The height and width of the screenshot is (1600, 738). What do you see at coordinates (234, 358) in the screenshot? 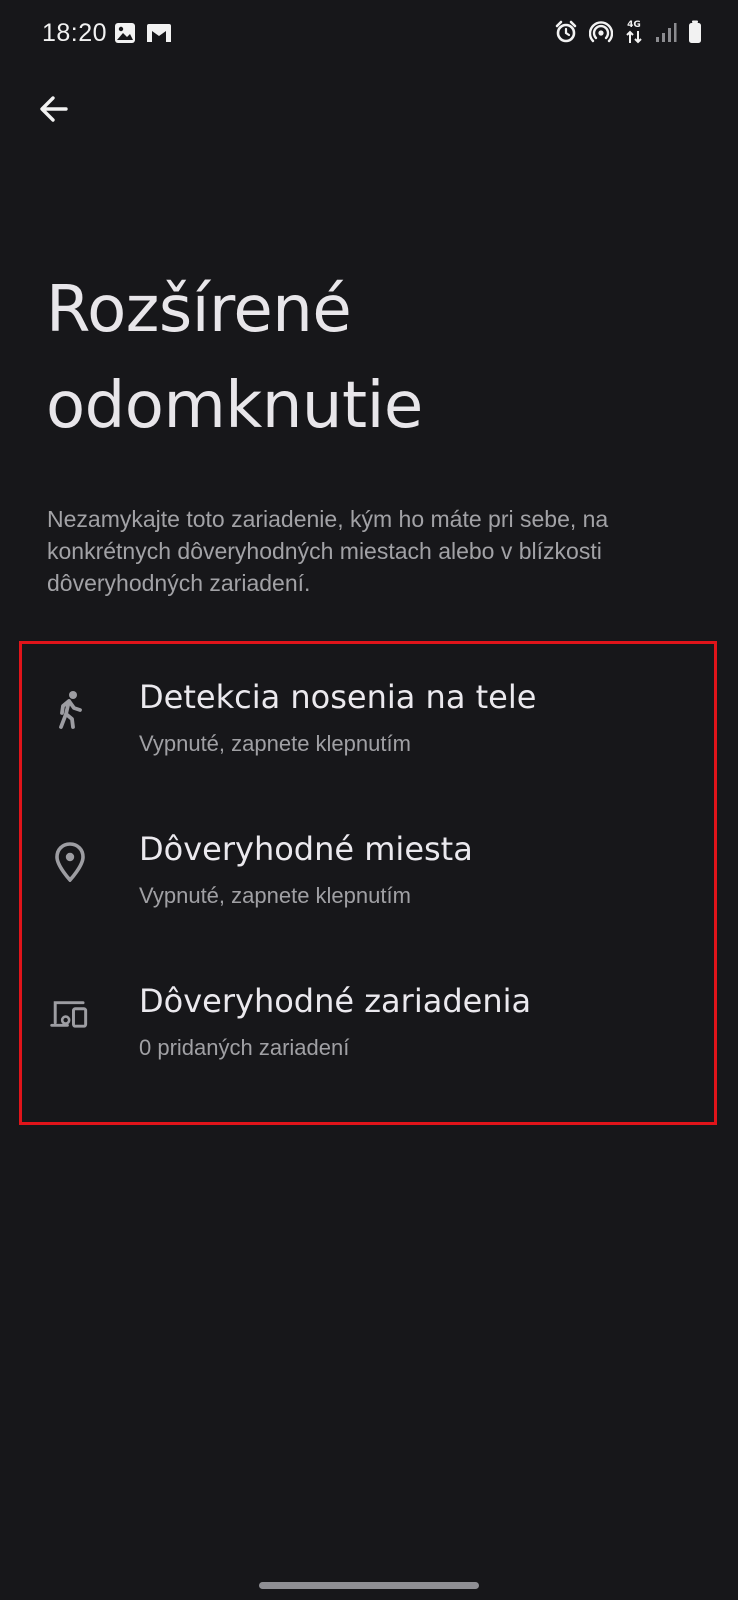
I see `page-title: Rozšírené odomknutie` at bounding box center [234, 358].